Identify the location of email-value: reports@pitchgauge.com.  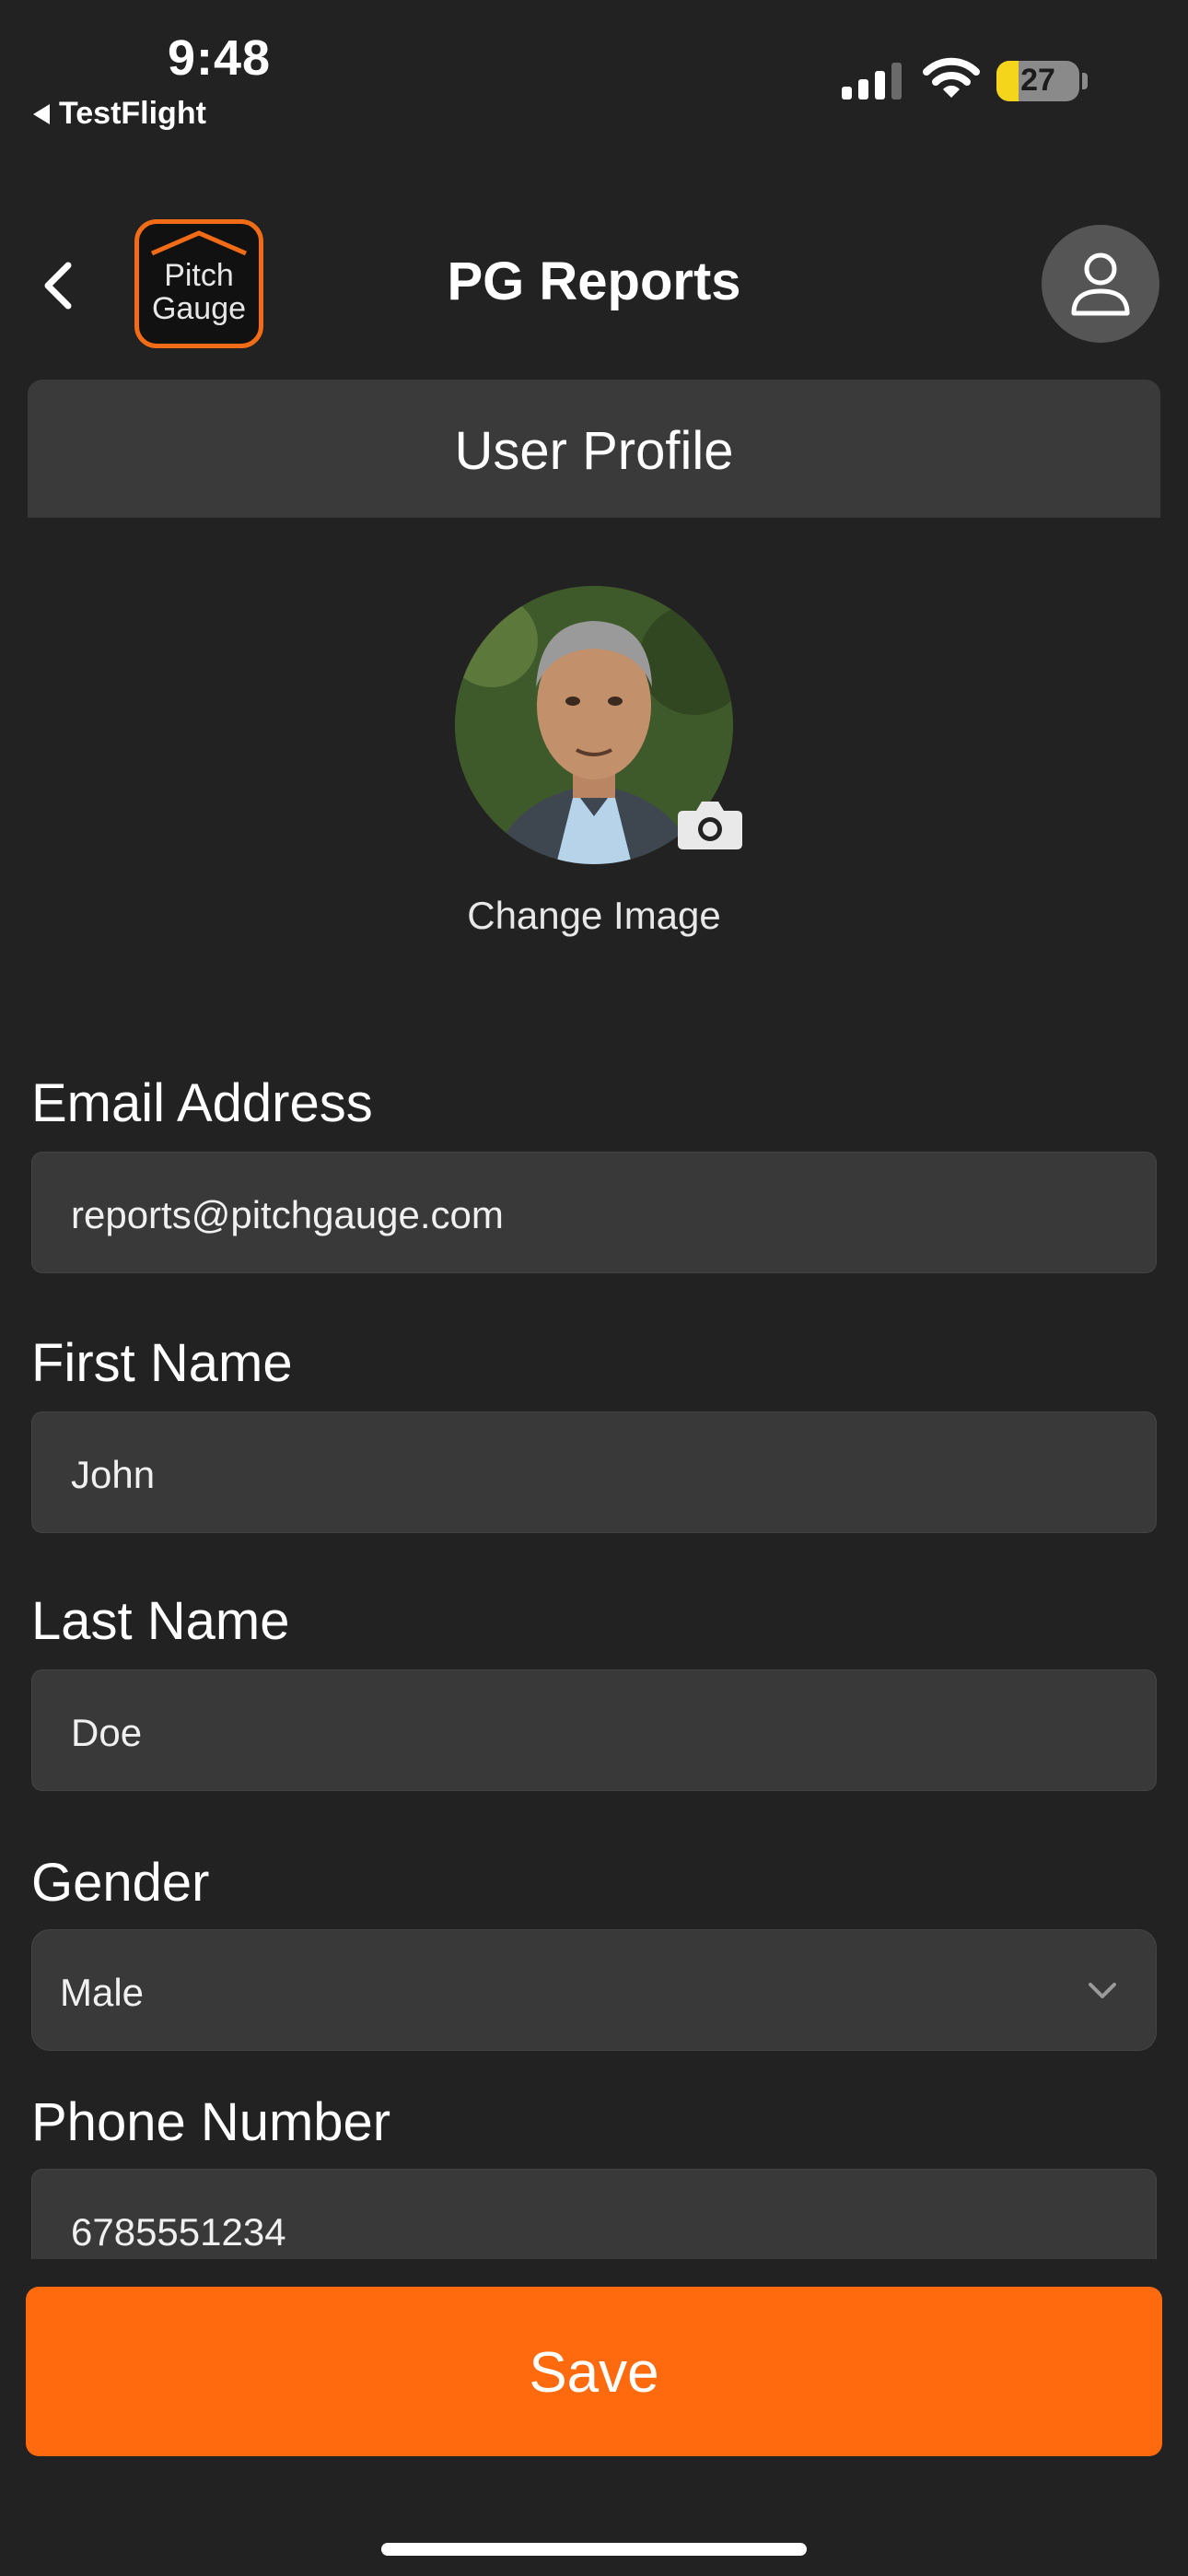
(287, 1214).